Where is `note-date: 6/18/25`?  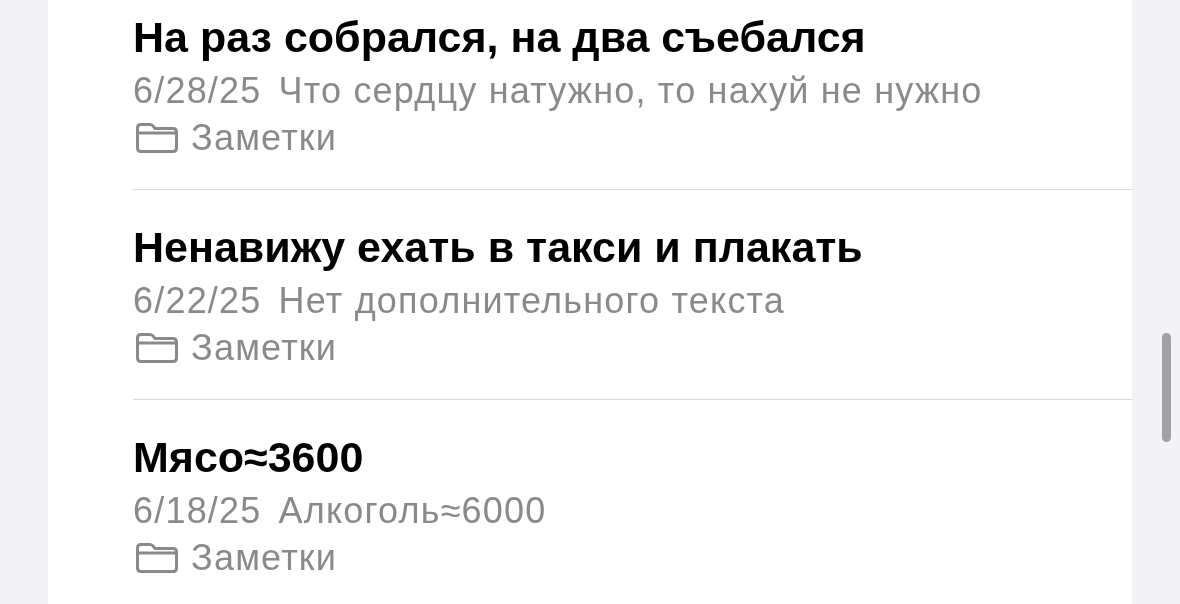 note-date: 6/18/25 is located at coordinates (197, 511).